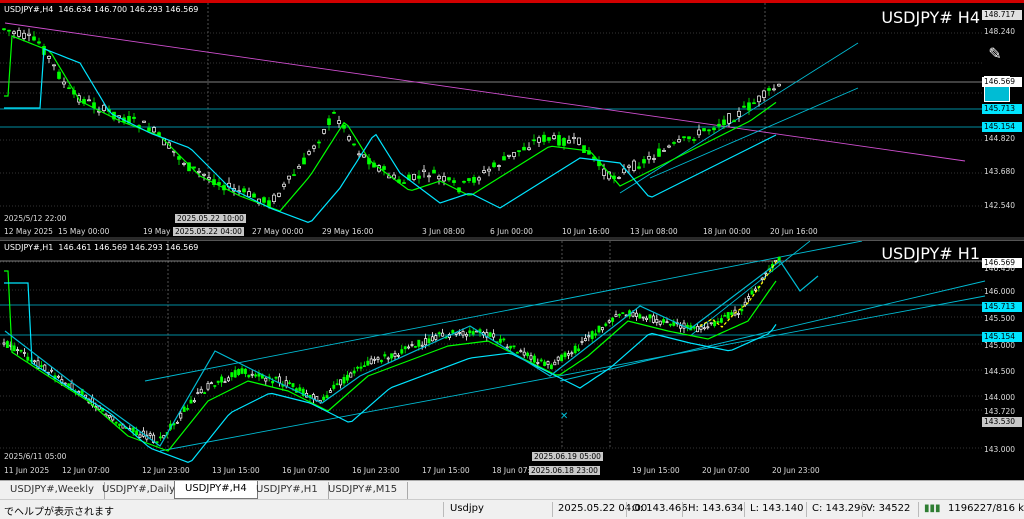  What do you see at coordinates (139, 490) in the screenshot?
I see `tab-daily: USDJPY#,Daily` at bounding box center [139, 490].